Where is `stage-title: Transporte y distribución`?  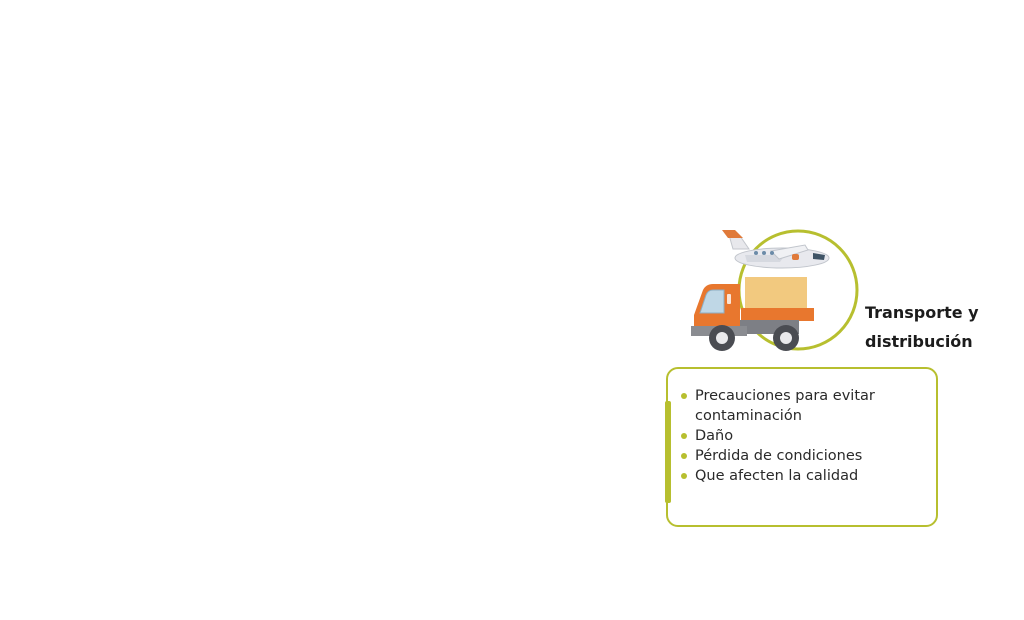
stage-title: Transporte y distribución is located at coordinates (940, 327).